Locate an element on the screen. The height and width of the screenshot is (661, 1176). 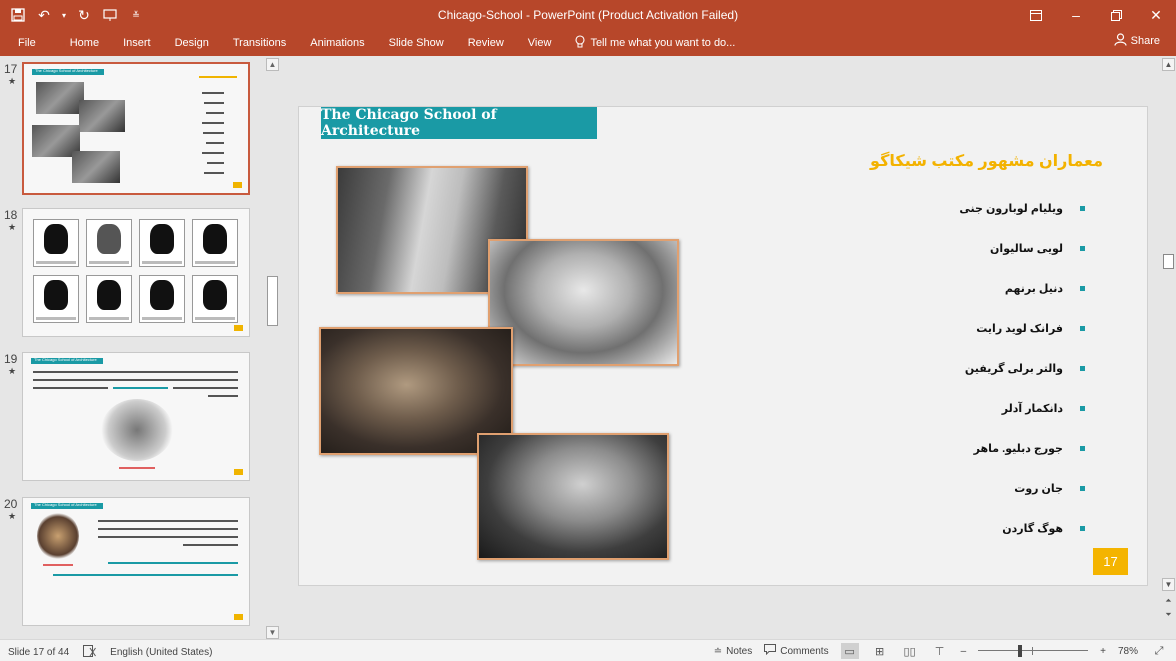
comments-label: Comments is located at coordinates (804, 651).